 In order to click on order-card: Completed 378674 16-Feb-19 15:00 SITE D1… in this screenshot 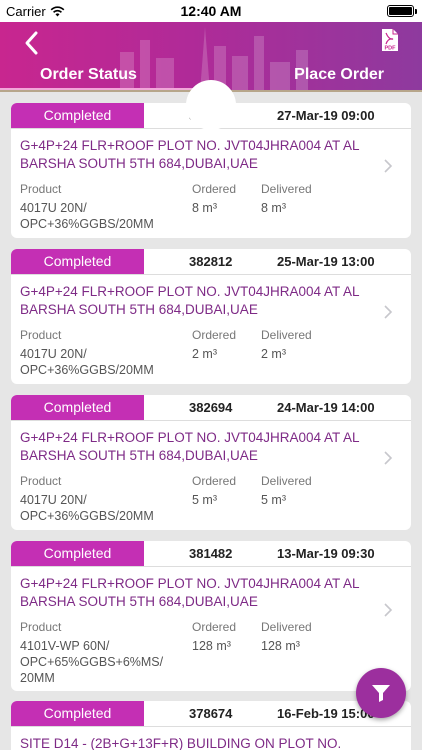, I will do `click(211, 725)`.